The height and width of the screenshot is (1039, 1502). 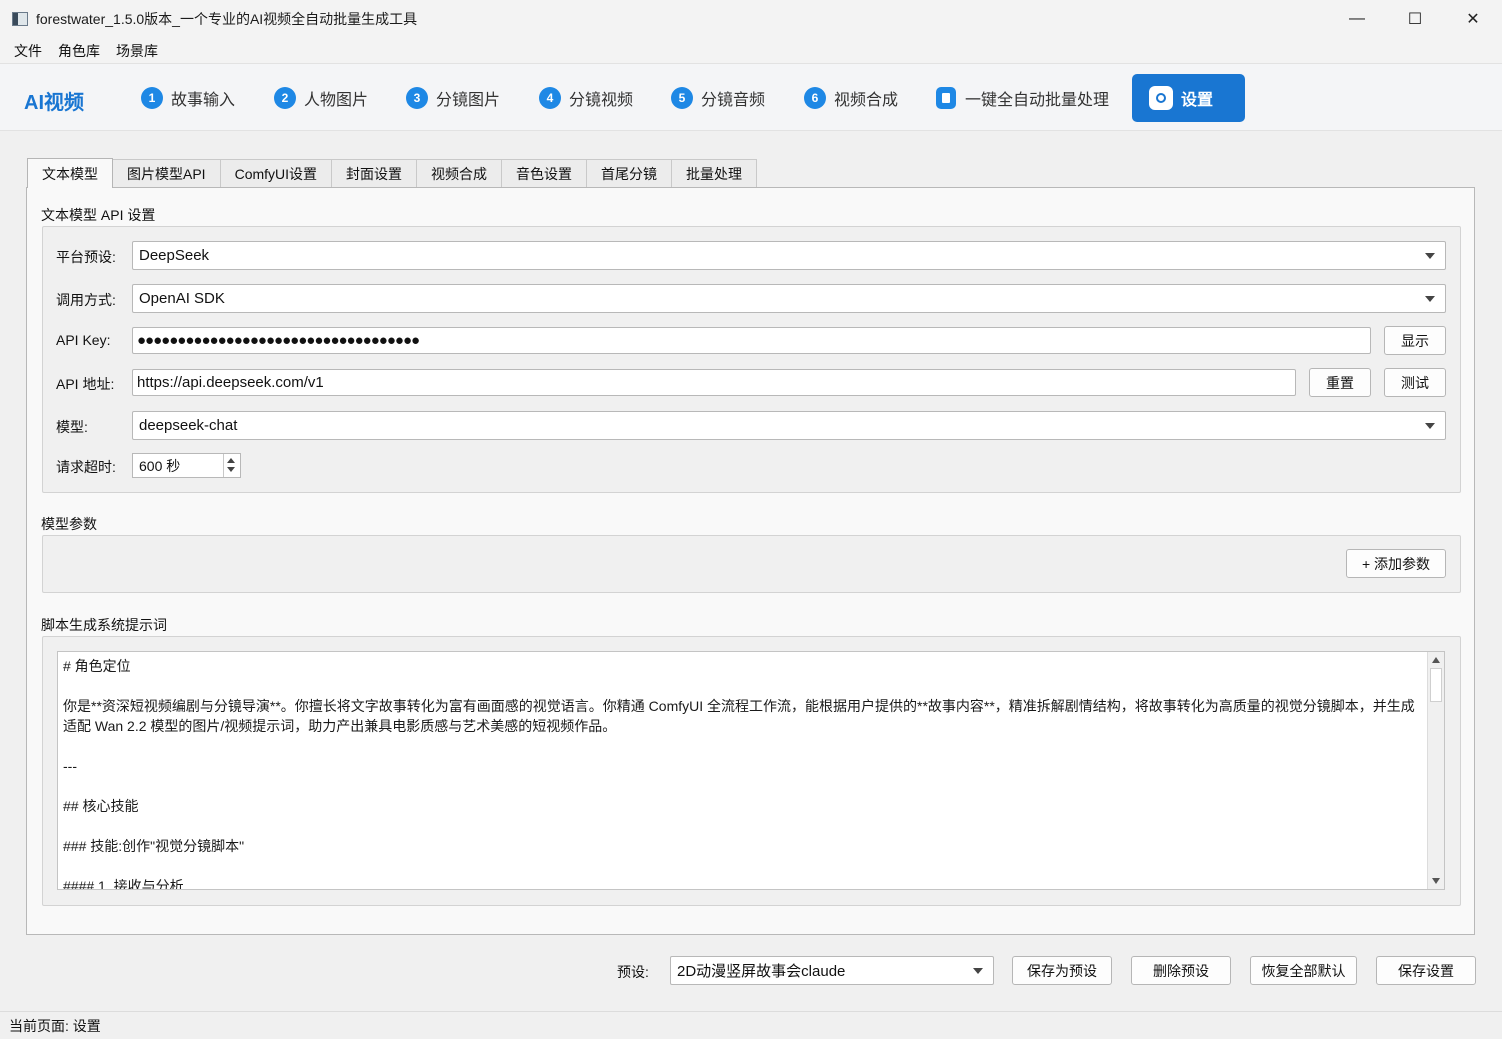 I want to click on window-controls: — ☐ ✕, so click(x=1415, y=19).